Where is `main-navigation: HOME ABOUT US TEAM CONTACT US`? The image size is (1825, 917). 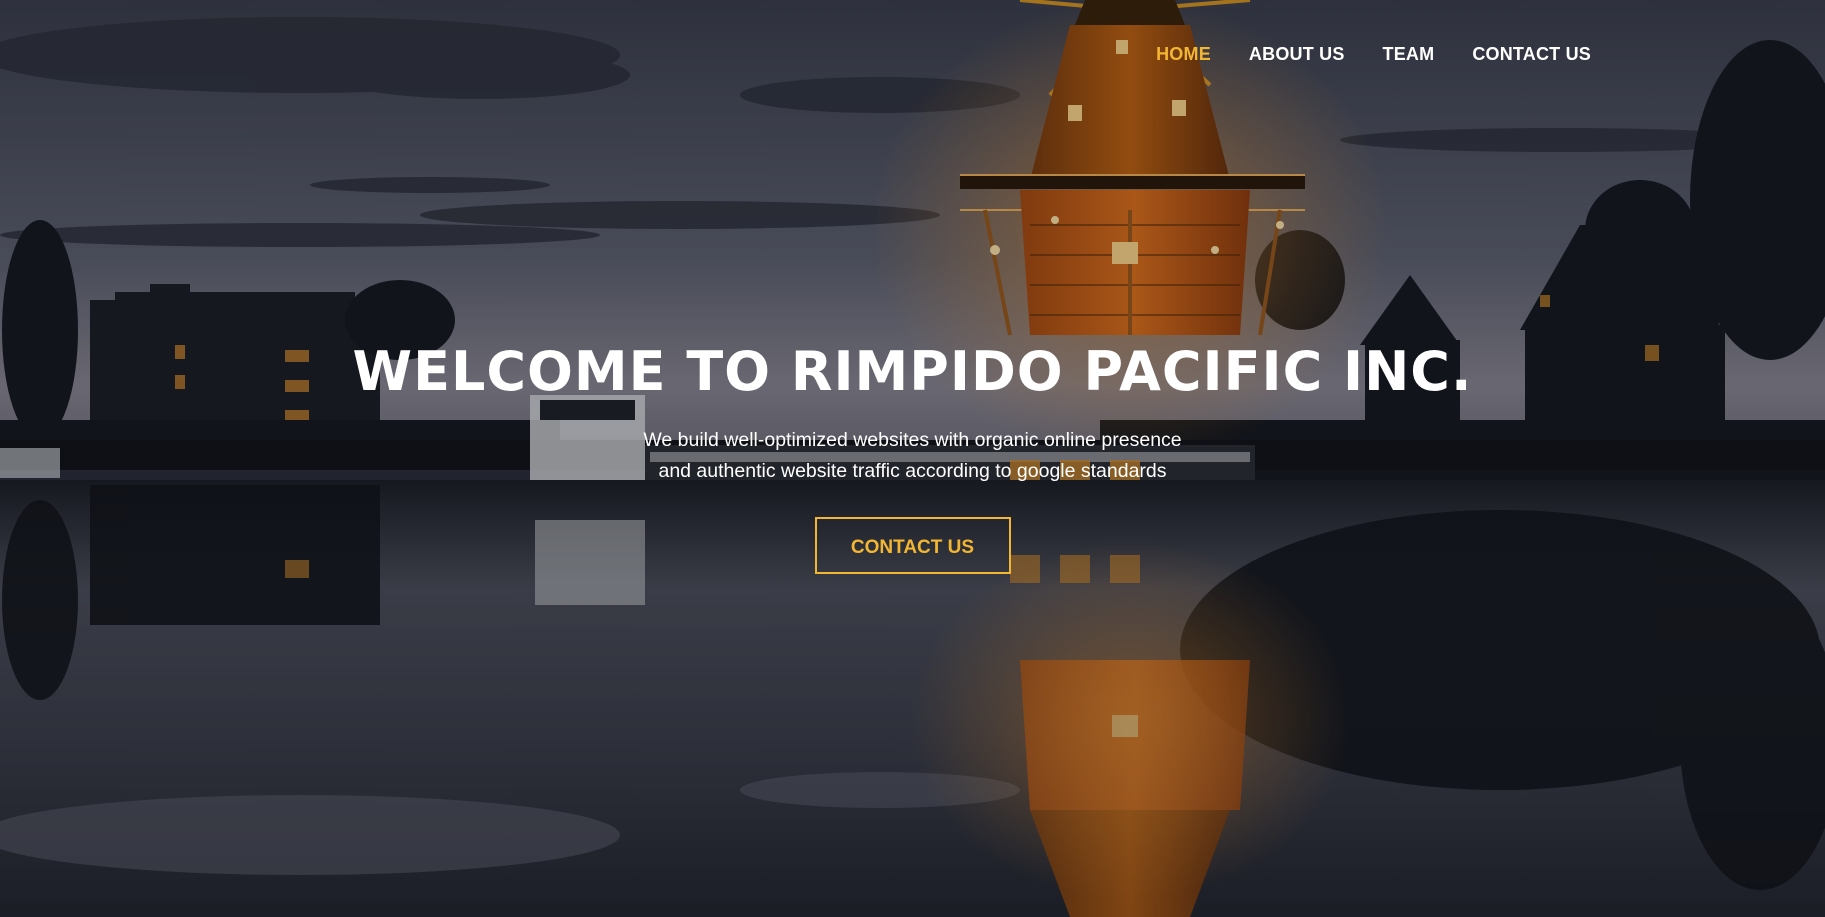 main-navigation: HOME ABOUT US TEAM CONTACT US is located at coordinates (1373, 54).